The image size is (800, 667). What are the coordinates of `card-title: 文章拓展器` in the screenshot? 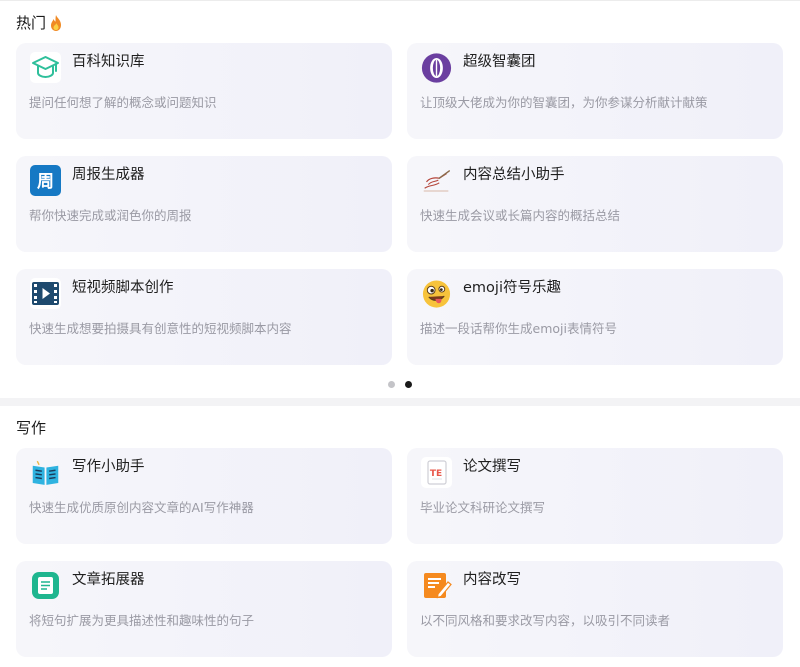 It's located at (108, 580).